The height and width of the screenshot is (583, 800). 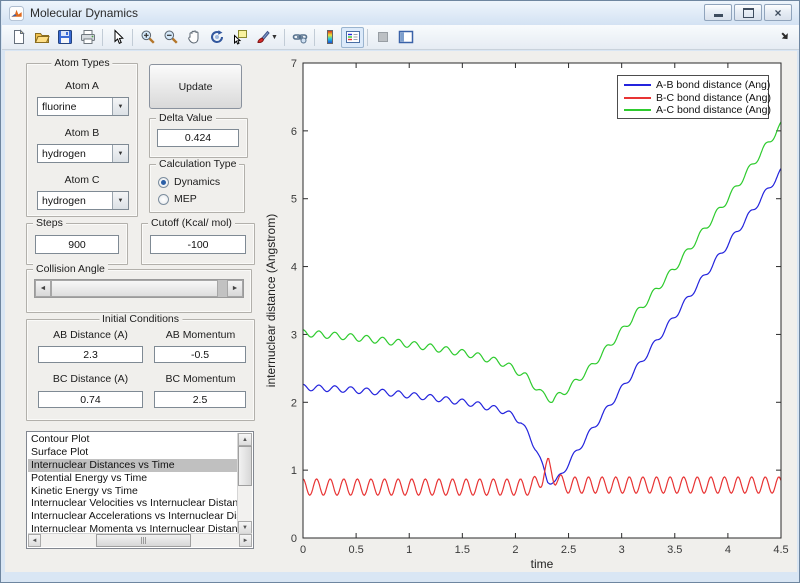 I want to click on update-button: Update, so click(x=195, y=86).